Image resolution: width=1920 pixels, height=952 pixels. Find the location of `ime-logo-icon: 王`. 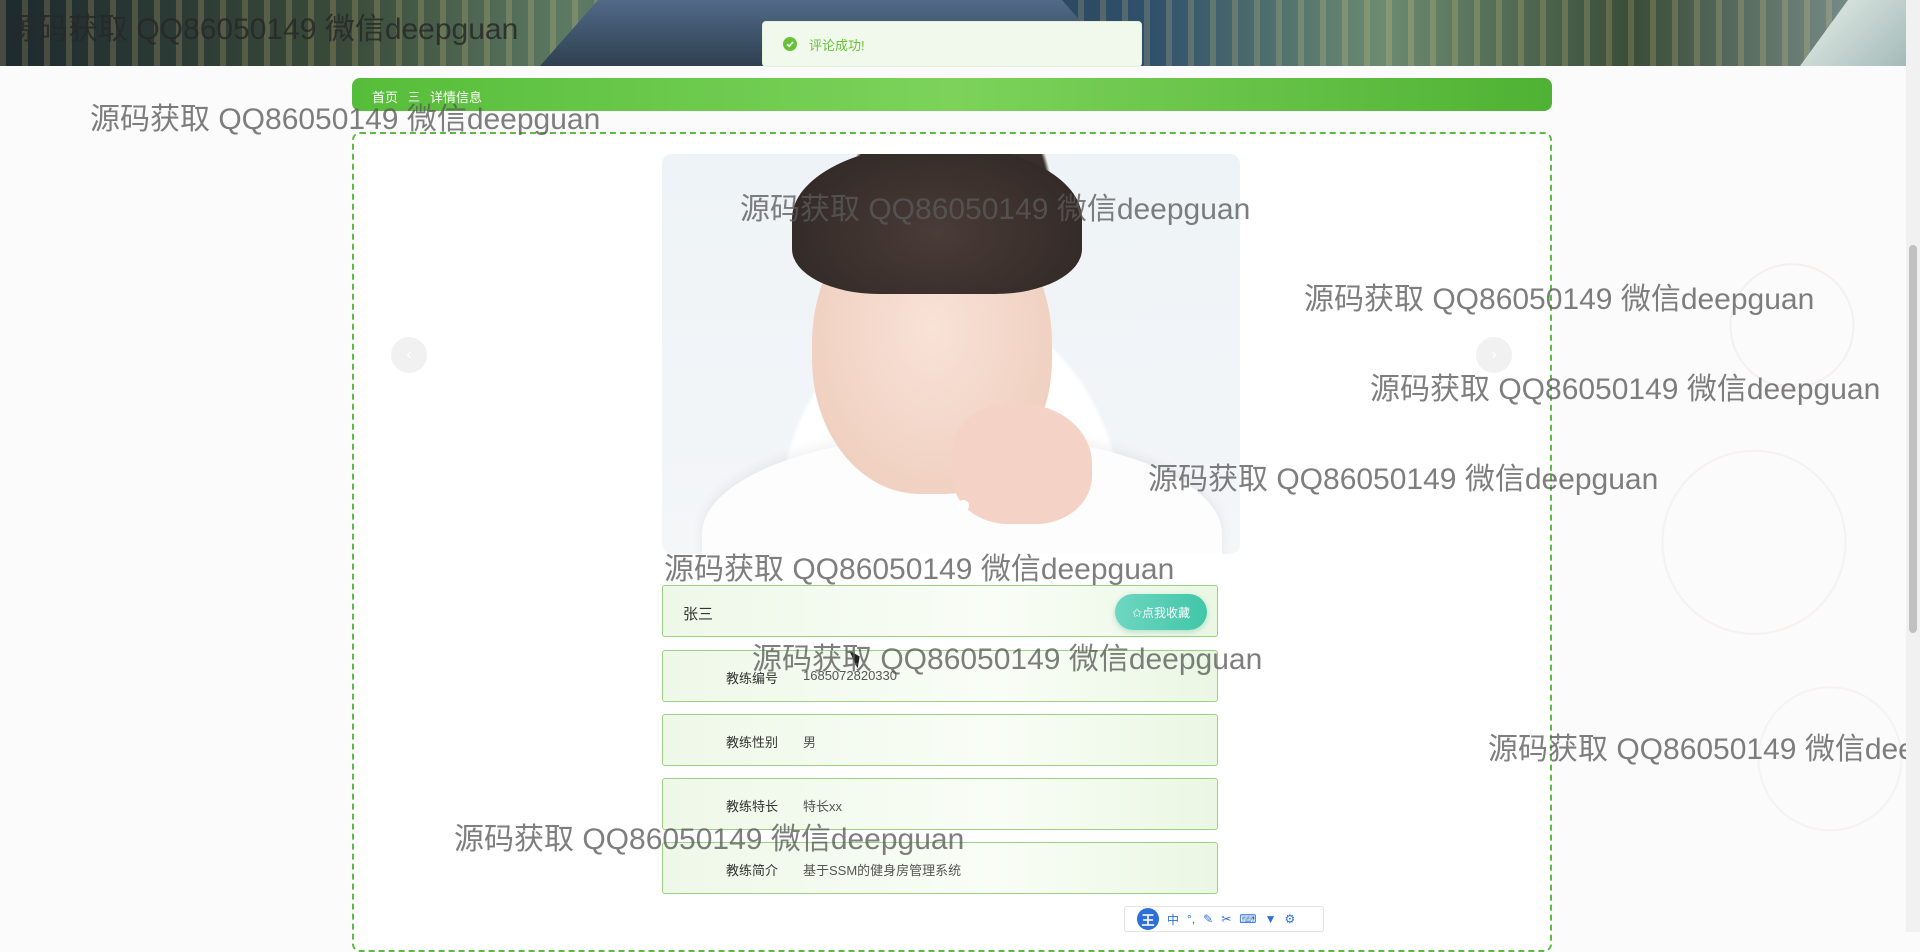

ime-logo-icon: 王 is located at coordinates (1148, 919).